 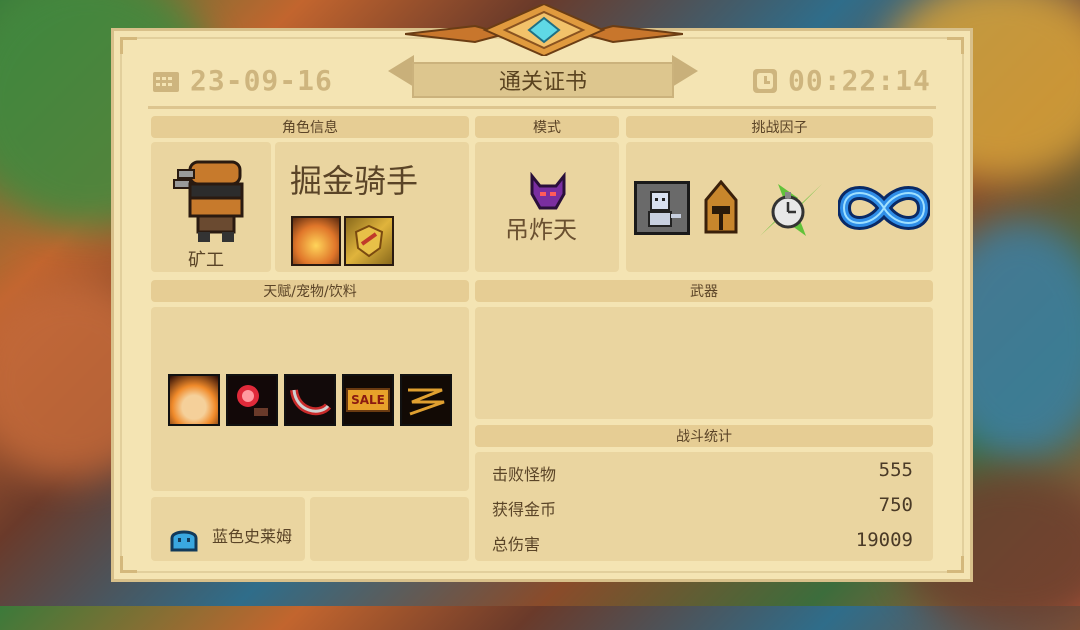 I want to click on character-class: 矿工, so click(x=206, y=260).